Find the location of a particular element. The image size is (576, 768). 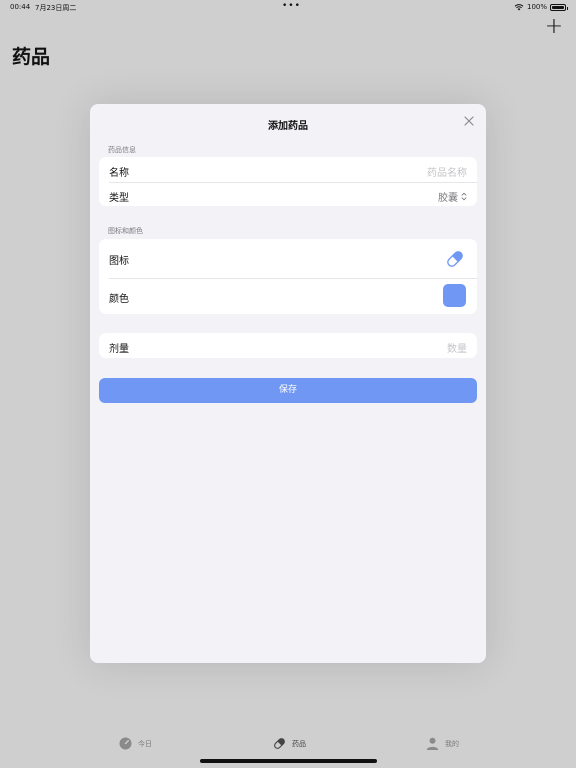

status-date: 7月23日周二 is located at coordinates (56, 8).